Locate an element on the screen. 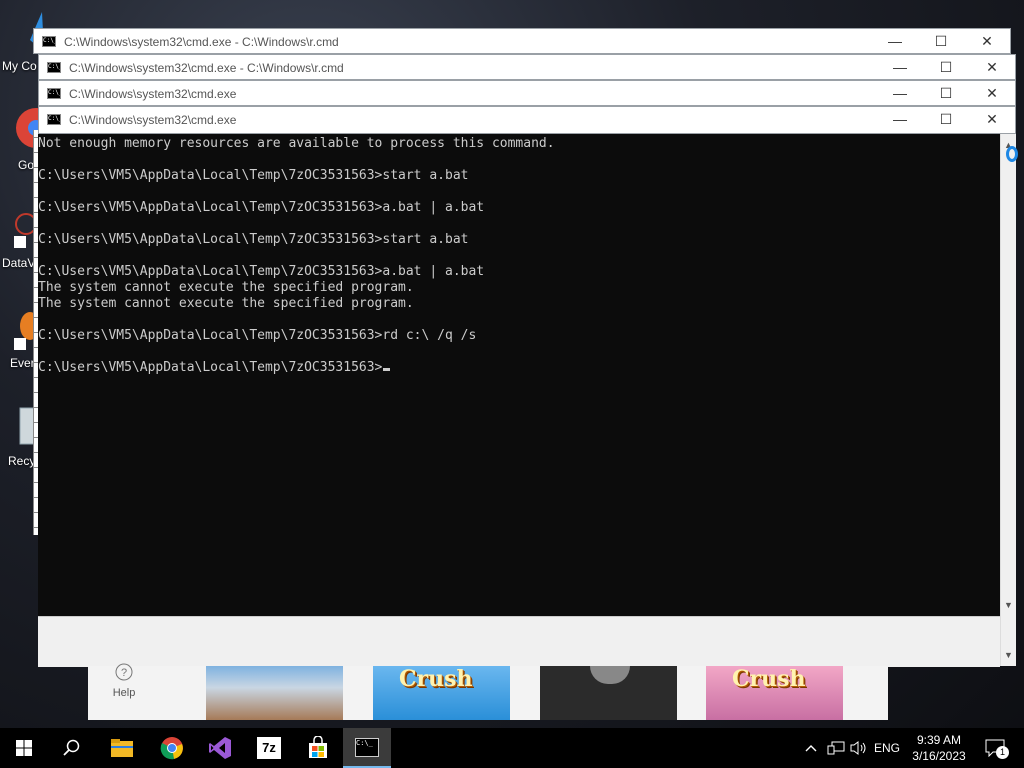  window-titlebar-3: C:\_ C:\Windows\system32\cmd.exe — ☐ ✕ is located at coordinates (527, 93).